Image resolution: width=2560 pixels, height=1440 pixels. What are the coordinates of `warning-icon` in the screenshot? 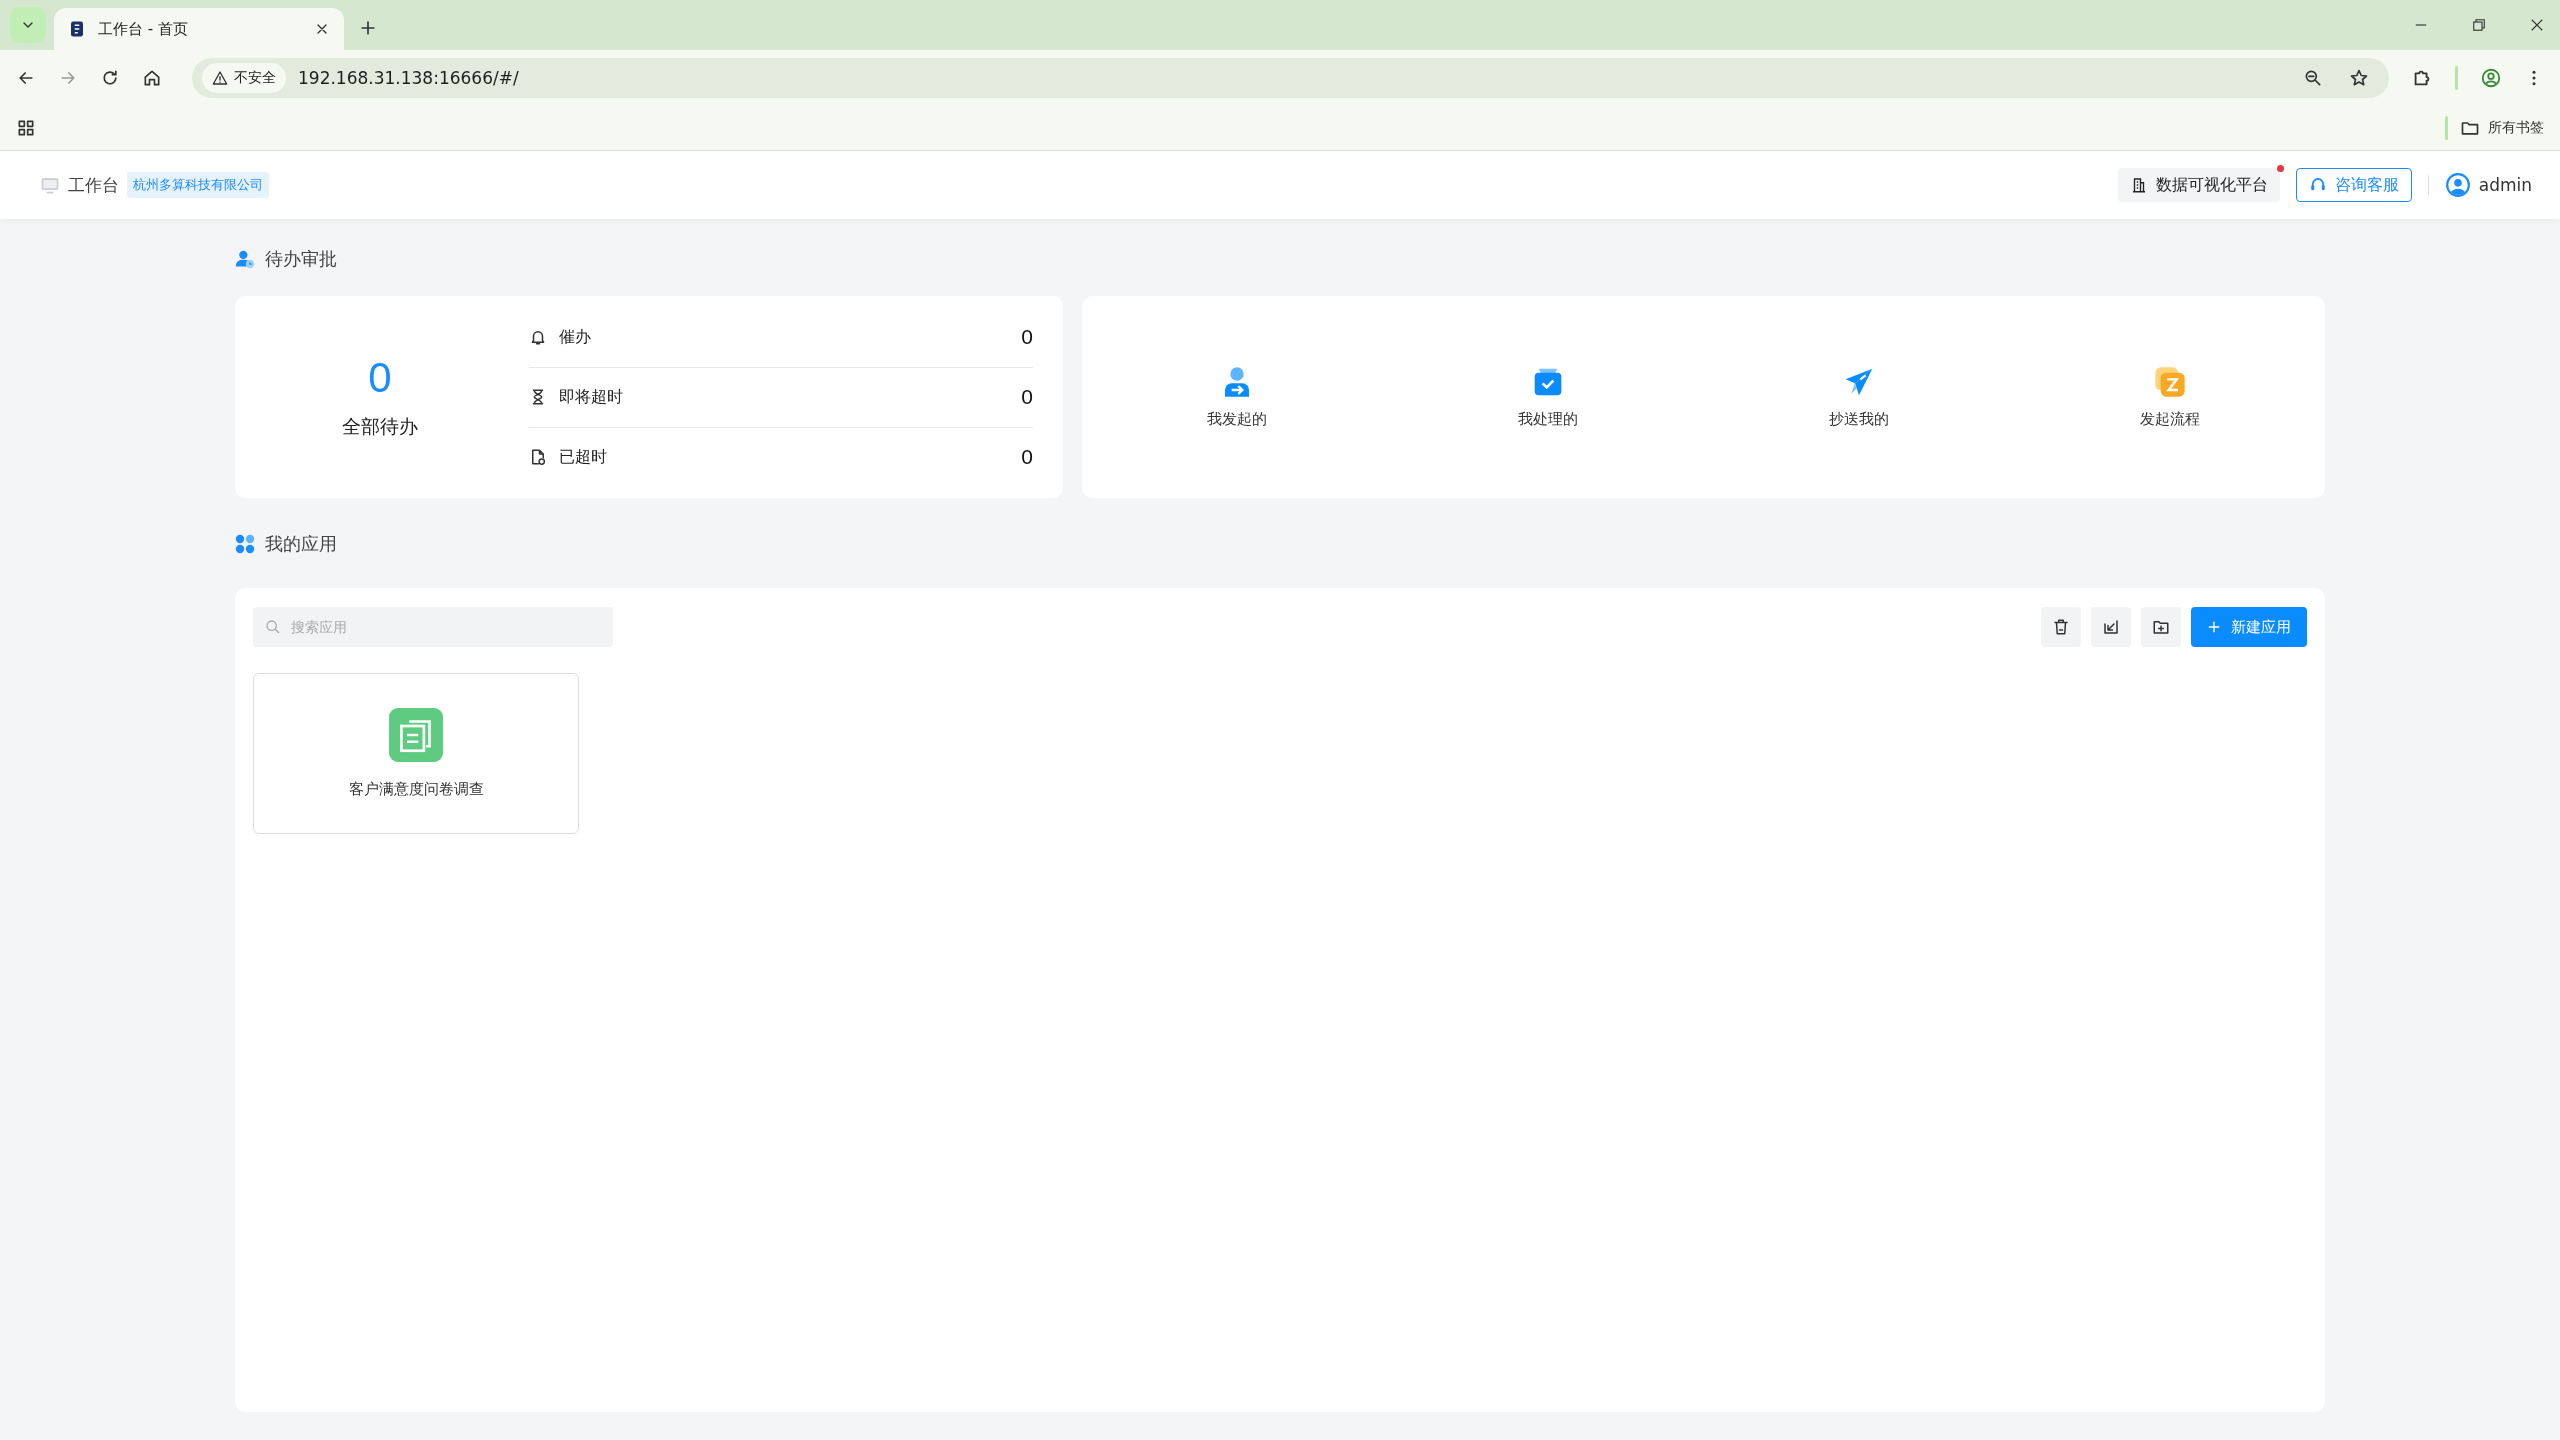 It's located at (220, 77).